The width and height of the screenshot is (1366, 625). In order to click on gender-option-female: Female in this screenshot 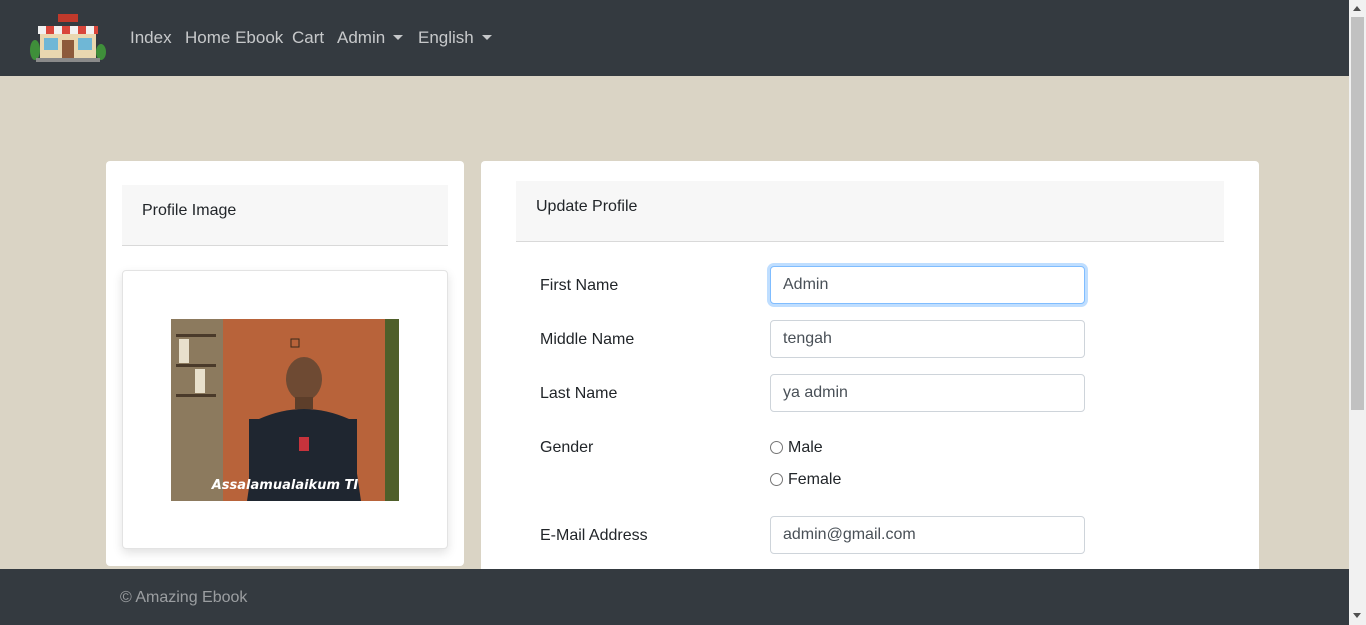, I will do `click(805, 480)`.